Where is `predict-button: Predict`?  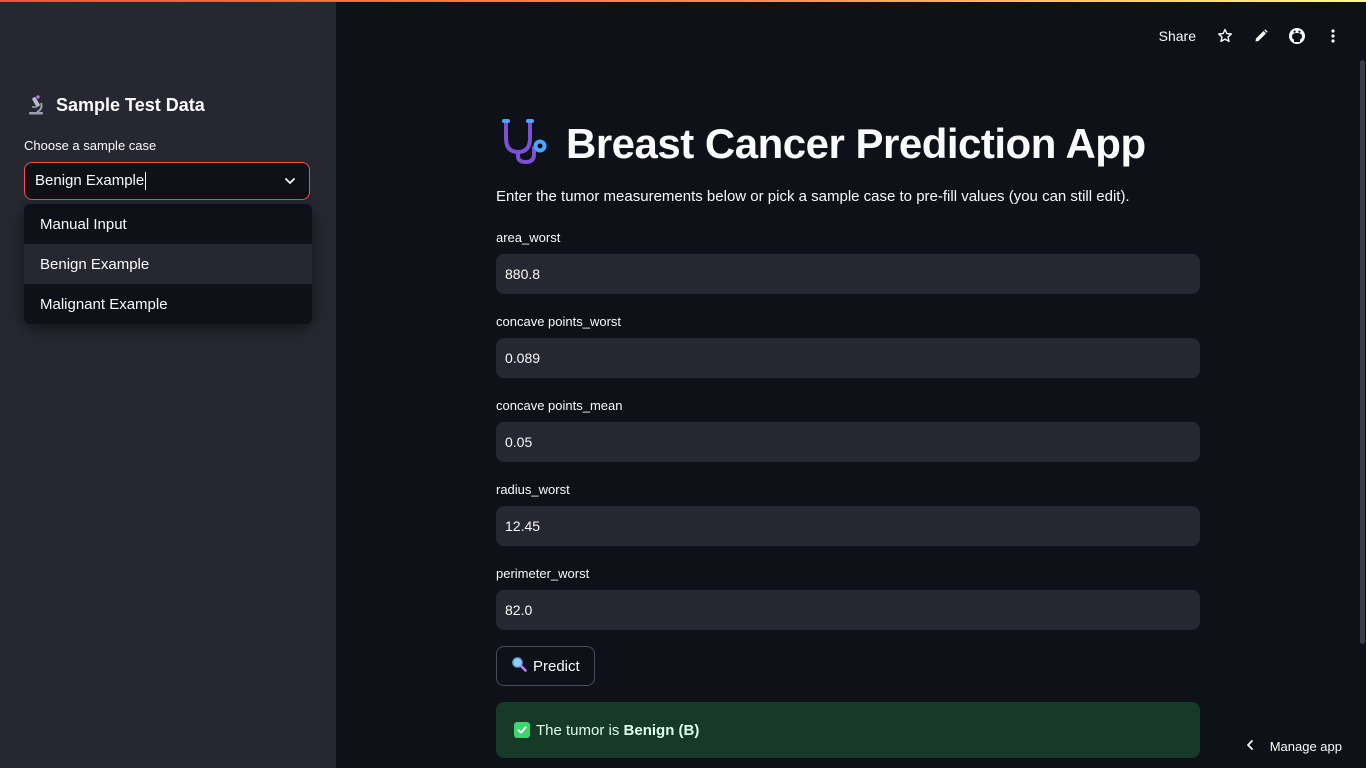
predict-button: Predict is located at coordinates (545, 666).